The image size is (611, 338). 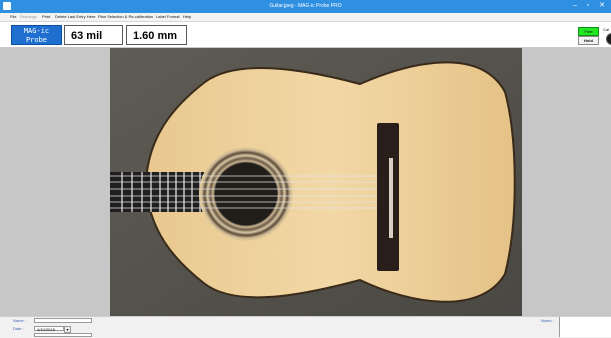 I want to click on edge-label: Cal, so click(x=606, y=29).